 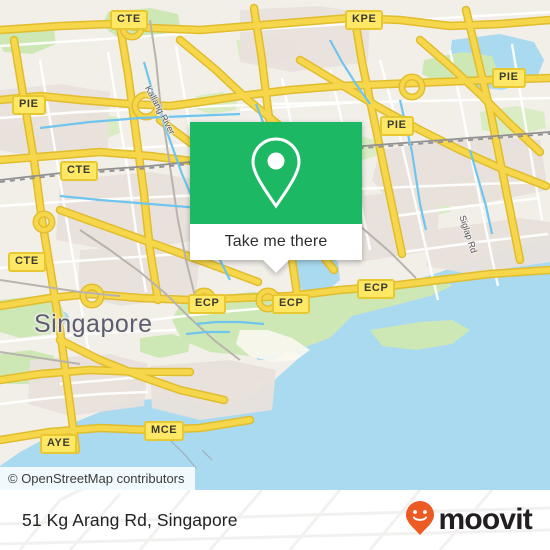 I want to click on location-callout-card: Take me there, so click(x=276, y=197).